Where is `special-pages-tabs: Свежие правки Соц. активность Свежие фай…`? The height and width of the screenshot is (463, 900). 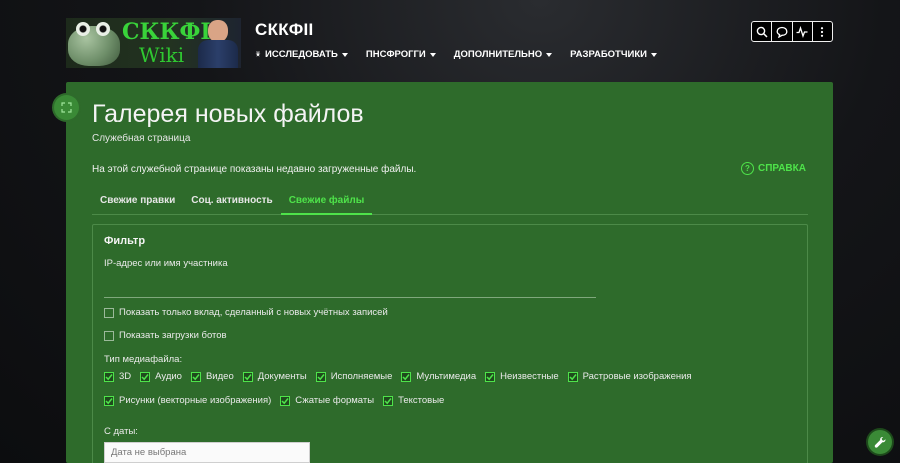 special-pages-tabs: Свежие правки Соц. активность Свежие фай… is located at coordinates (450, 201).